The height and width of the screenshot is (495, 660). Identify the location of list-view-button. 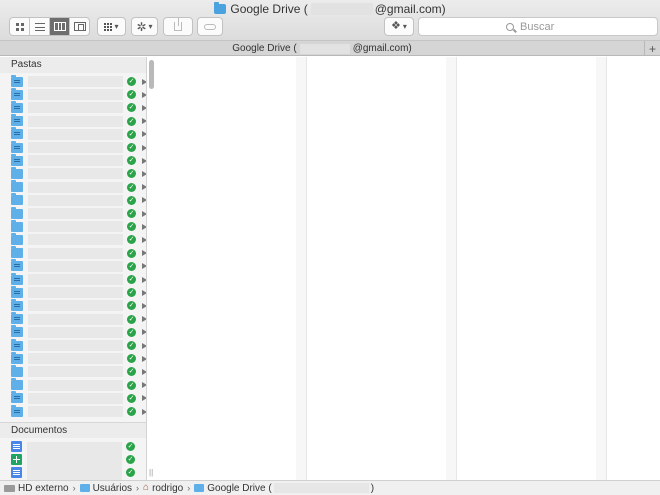
(40, 26).